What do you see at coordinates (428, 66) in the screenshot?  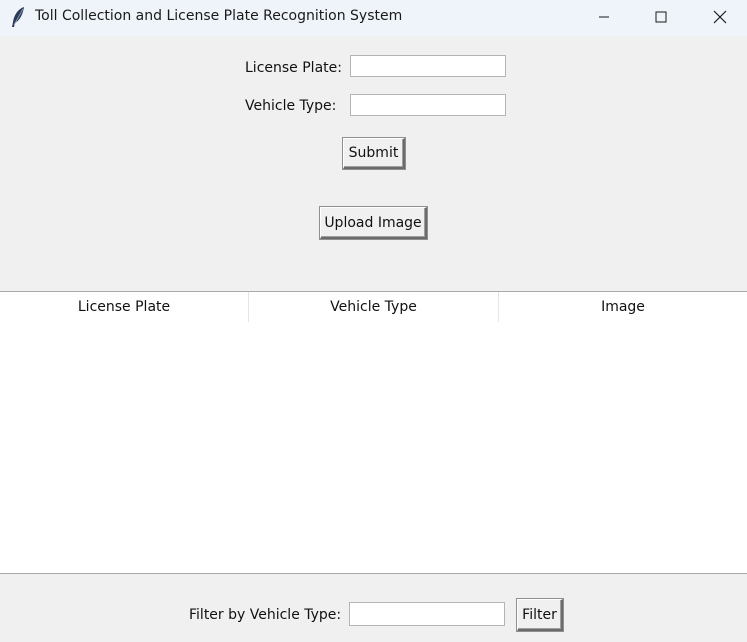 I see `license-plate-input` at bounding box center [428, 66].